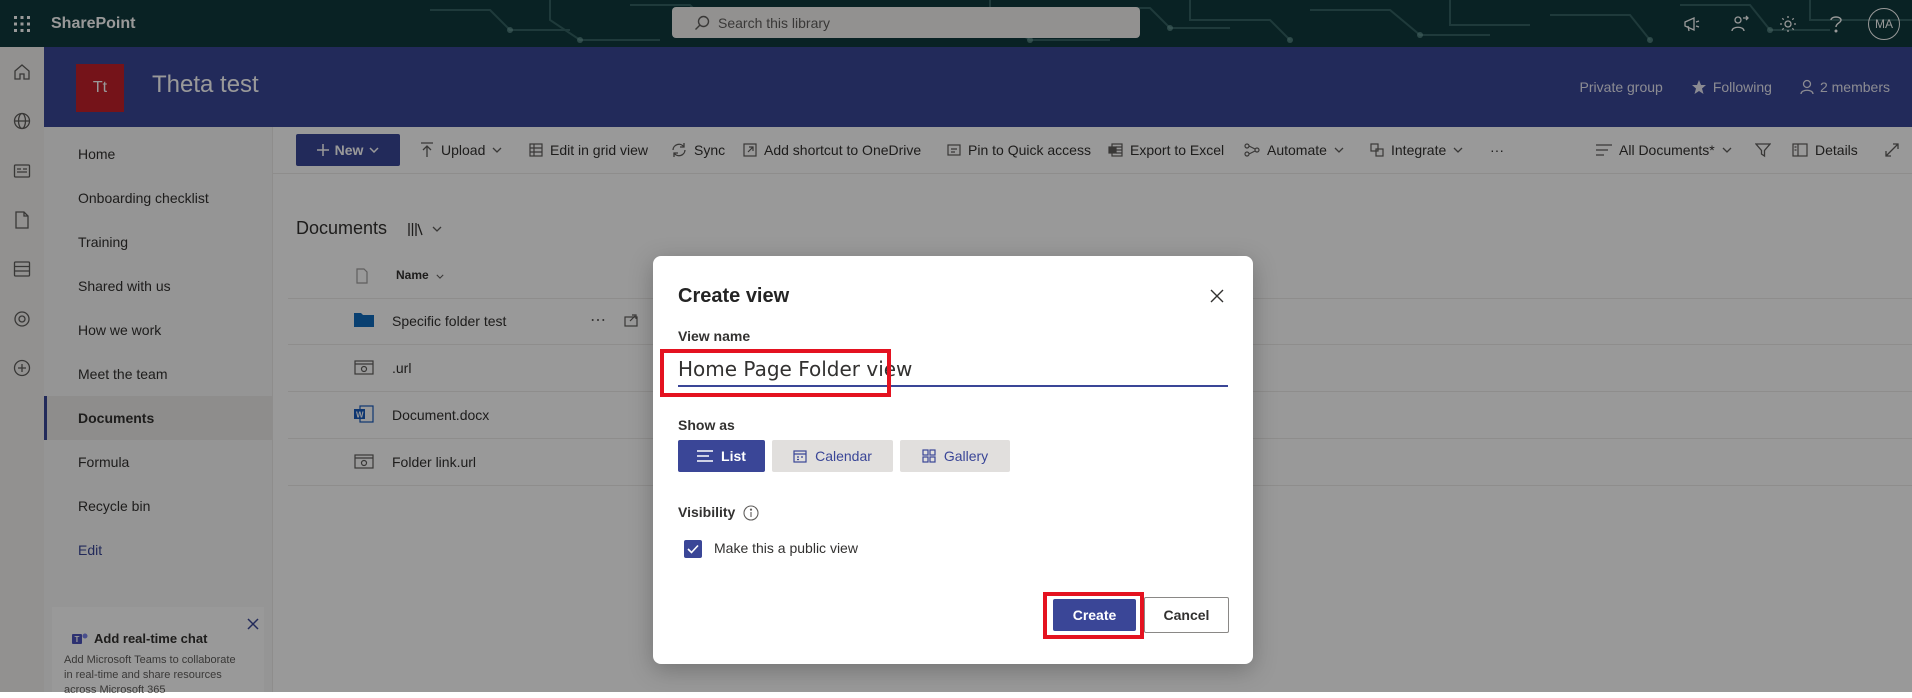 This screenshot has width=1912, height=698. I want to click on show-as-gallery-button: Gallery, so click(955, 456).